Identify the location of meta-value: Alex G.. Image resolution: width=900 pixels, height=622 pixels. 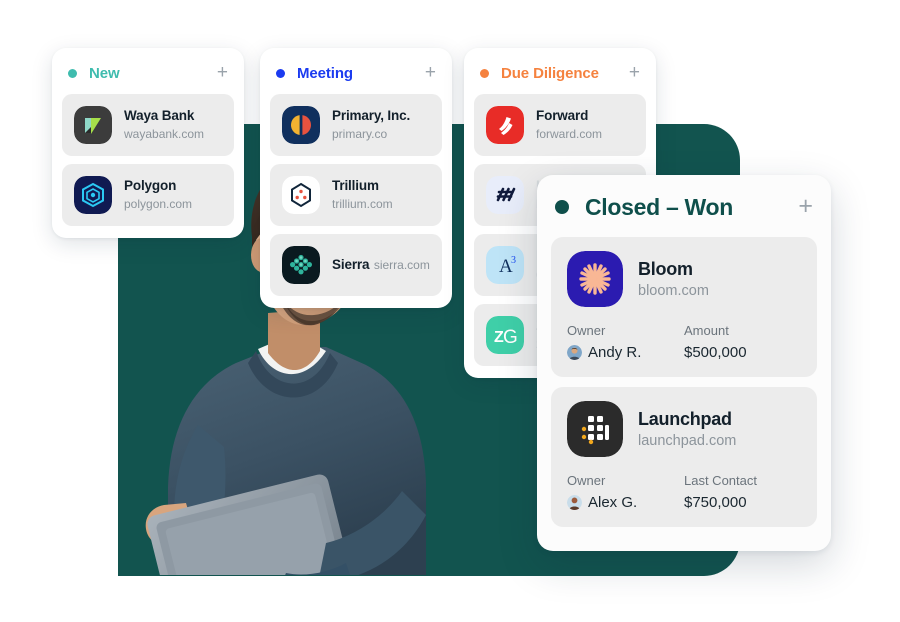
(625, 502).